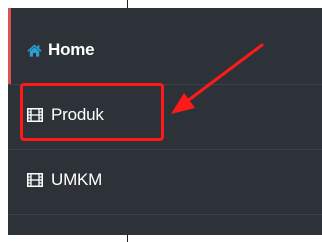 The image size is (322, 242). What do you see at coordinates (127, 238) in the screenshot?
I see `vertical-line-bottom` at bounding box center [127, 238].